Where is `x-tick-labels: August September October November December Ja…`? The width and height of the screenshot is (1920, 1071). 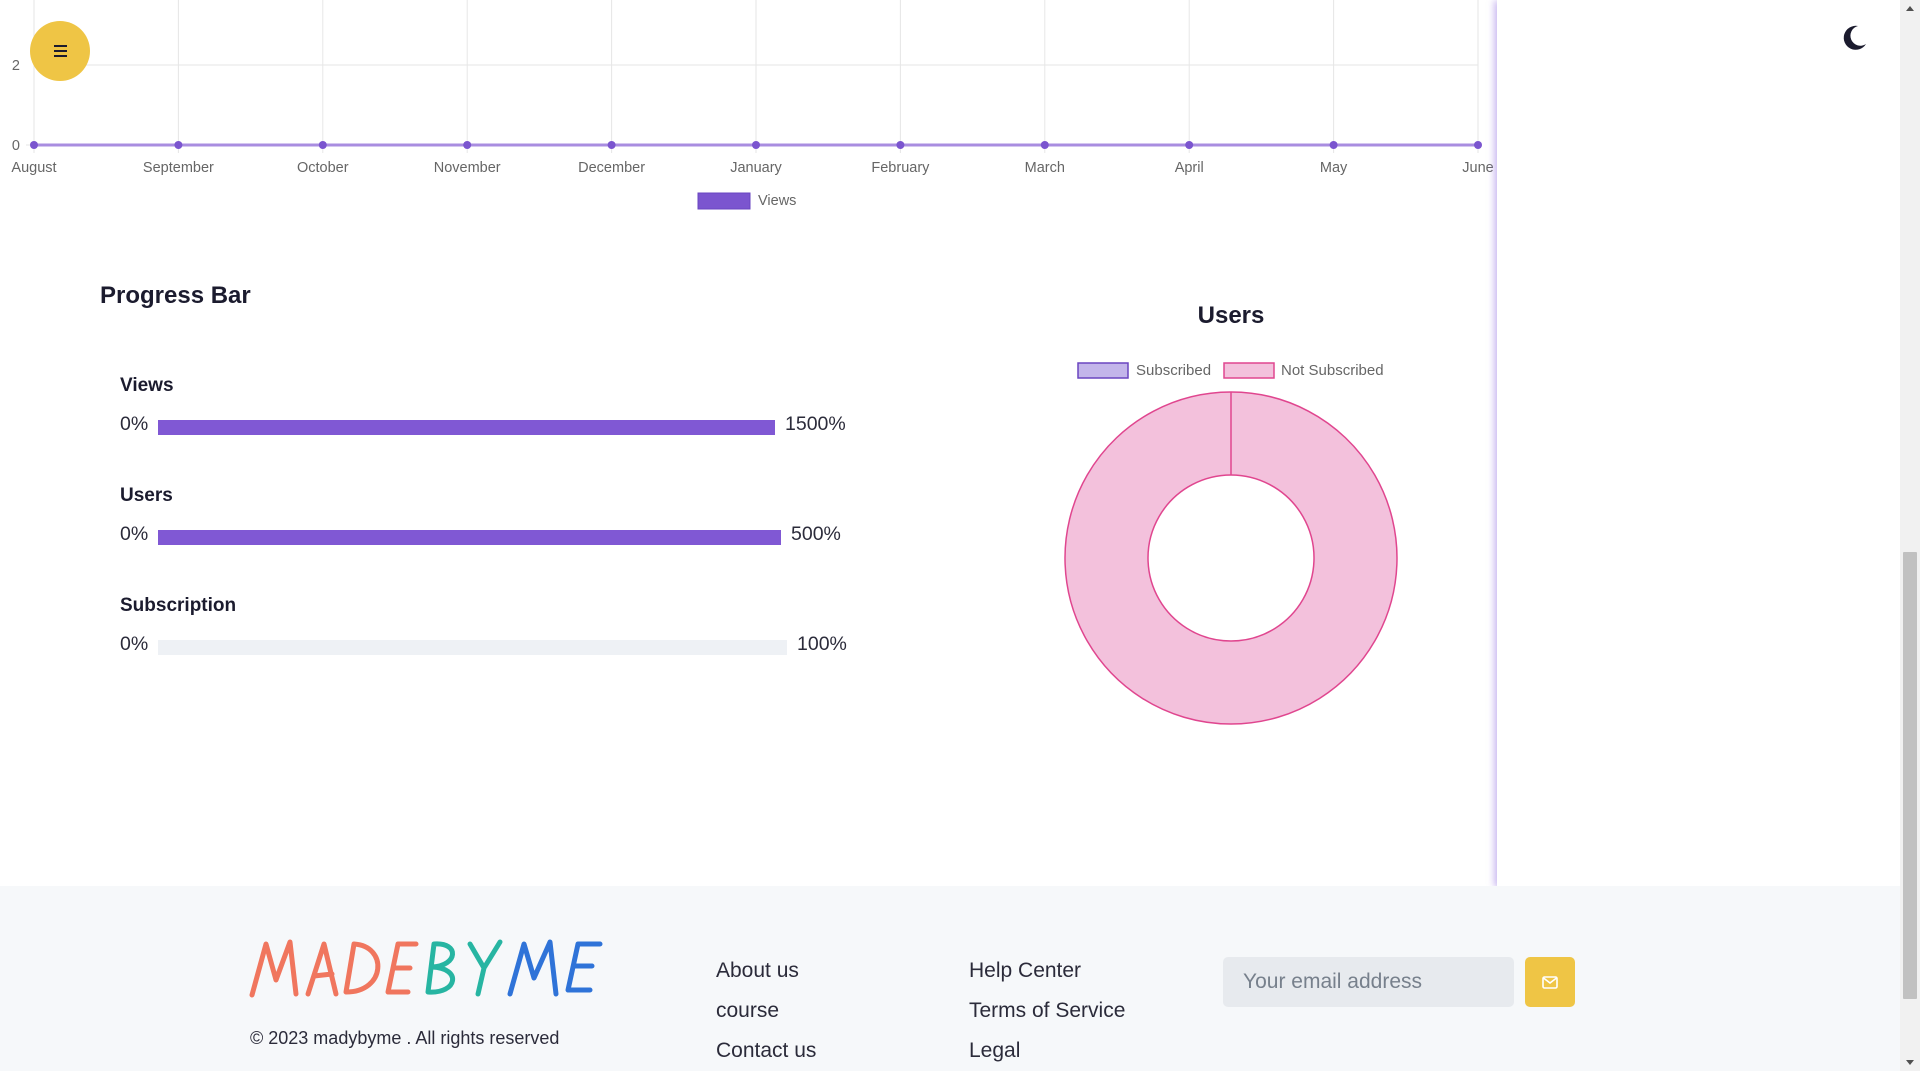 x-tick-labels: August September October November December Ja… is located at coordinates (752, 168).